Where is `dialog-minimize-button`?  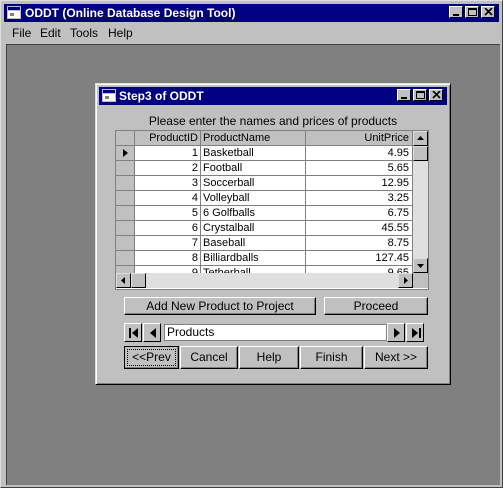 dialog-minimize-button is located at coordinates (404, 95).